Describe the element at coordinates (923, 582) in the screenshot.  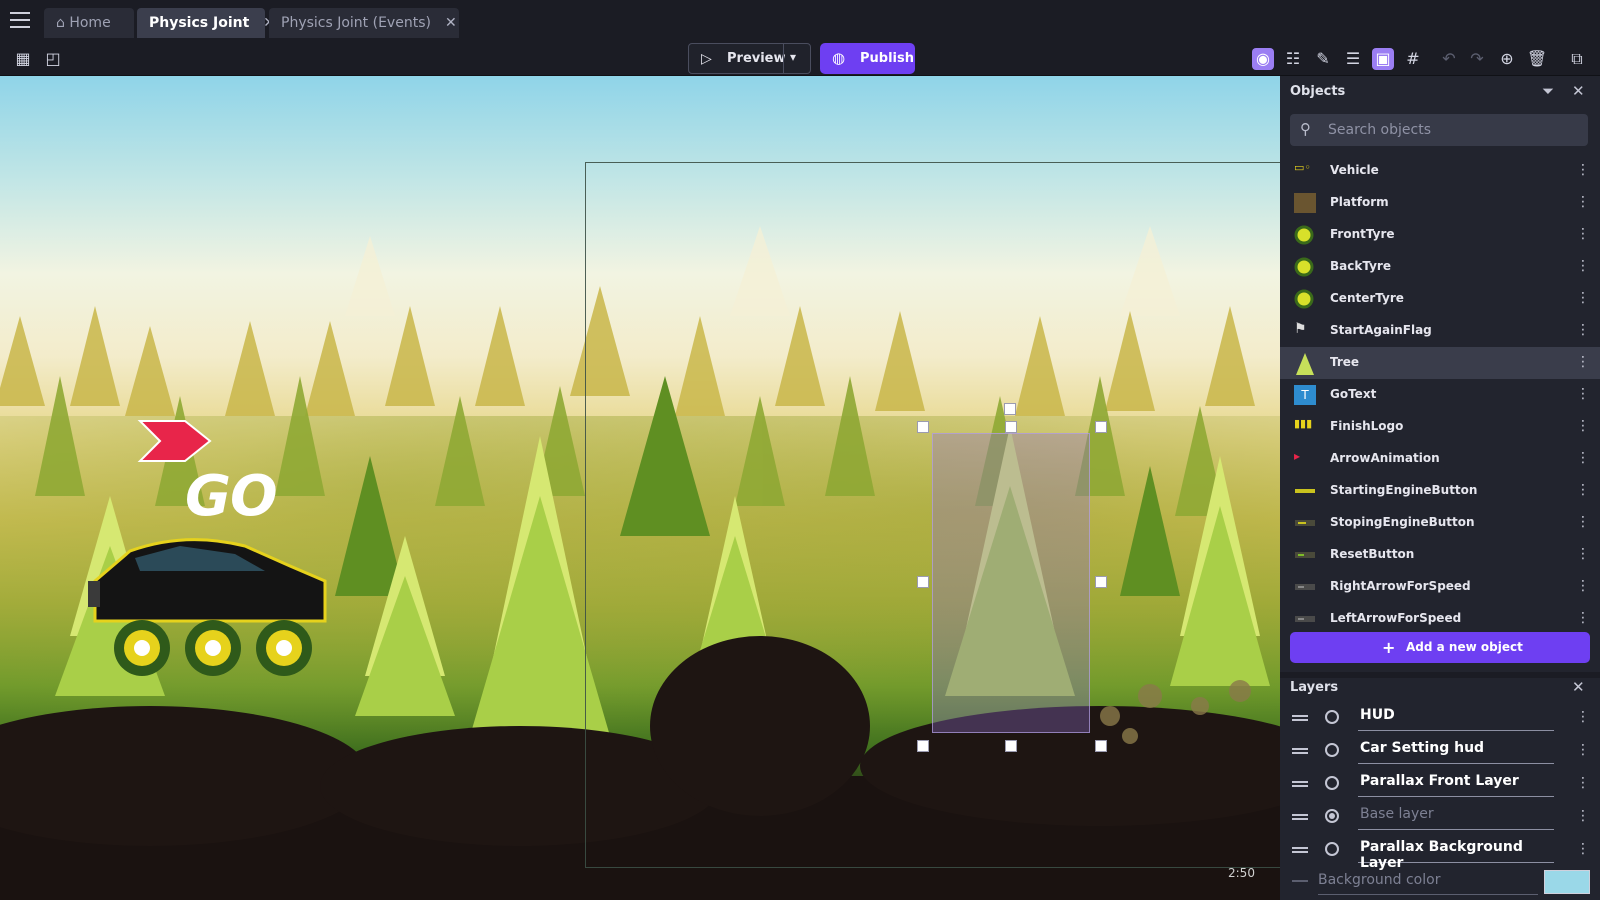
I see `resize-handle-l` at that location.